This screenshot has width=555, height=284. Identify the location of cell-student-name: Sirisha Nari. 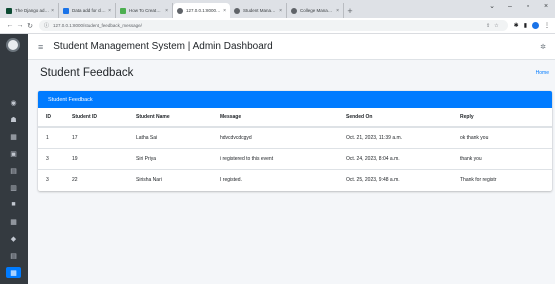
(170, 179).